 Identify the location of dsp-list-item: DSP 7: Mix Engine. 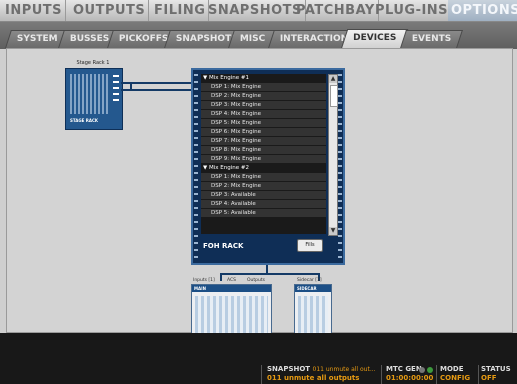
(263, 141).